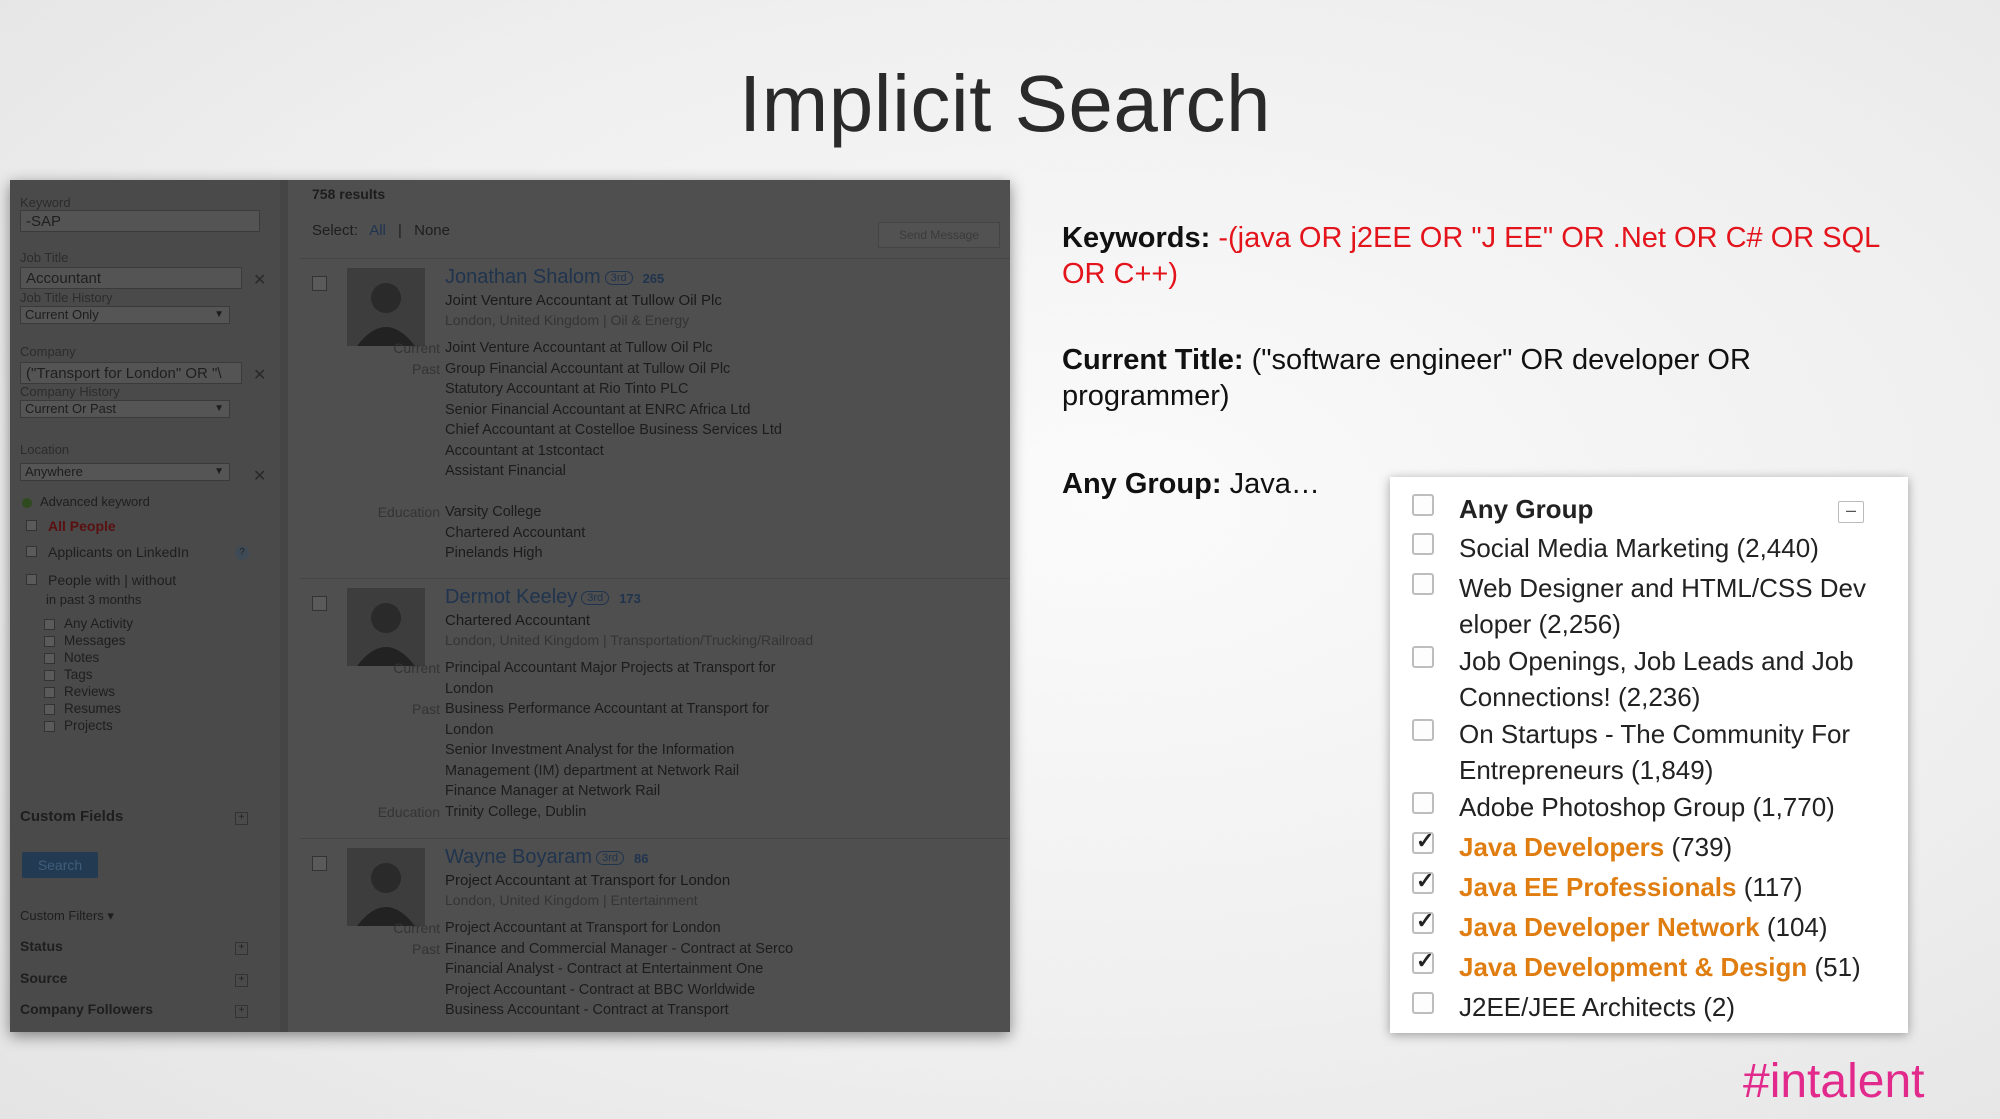 The height and width of the screenshot is (1119, 2000). I want to click on keyword-input: -SAP, so click(140, 221).